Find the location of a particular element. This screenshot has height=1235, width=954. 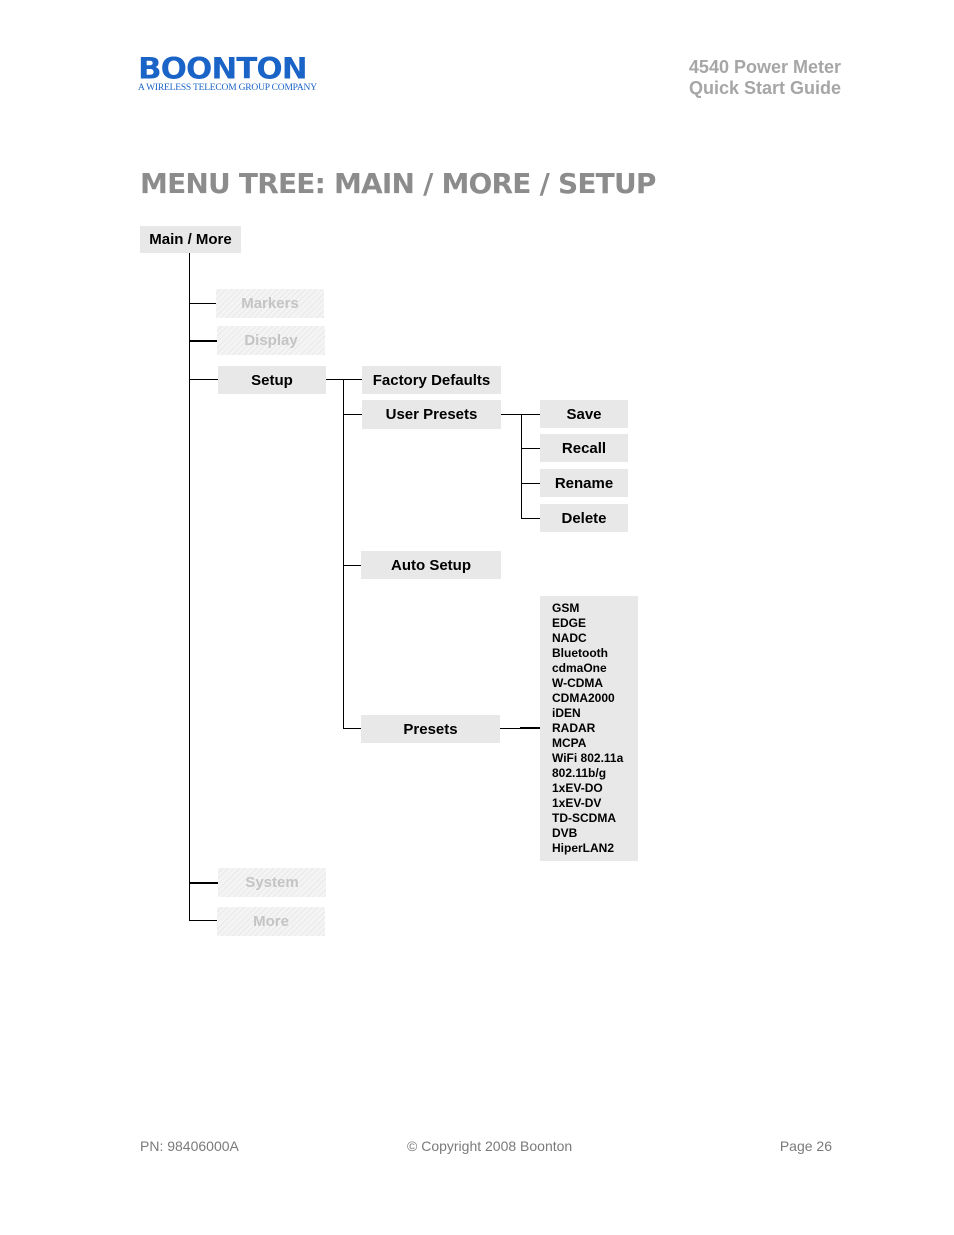

preset-item: iDEN is located at coordinates (566, 713).